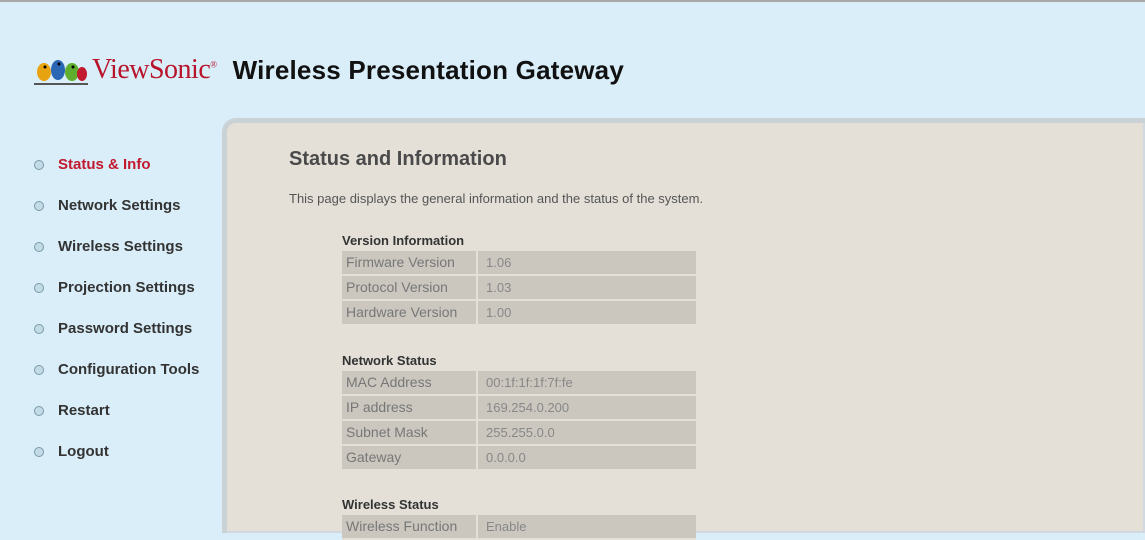  I want to click on sidebar-item-label: Status & Info, so click(104, 164).